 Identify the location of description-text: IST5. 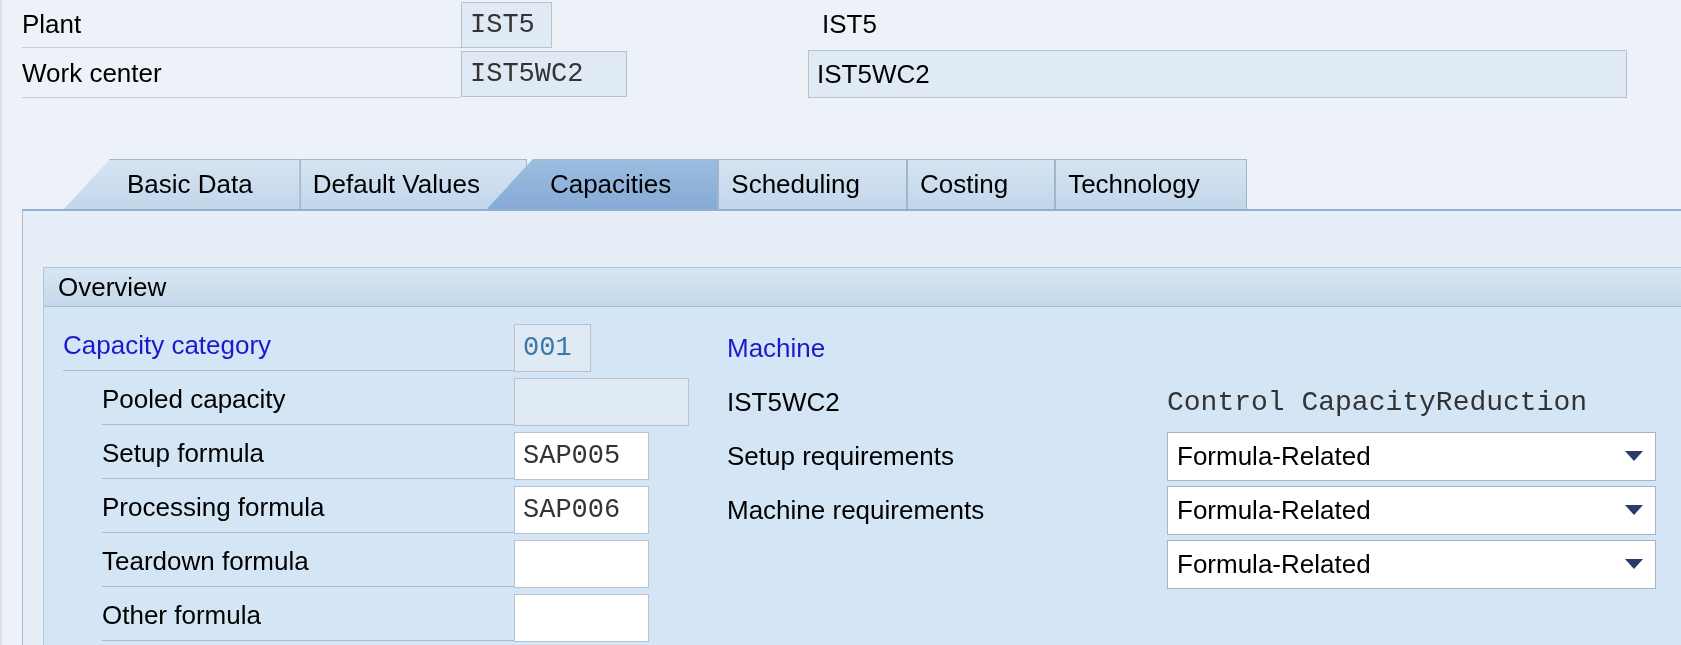
(849, 25).